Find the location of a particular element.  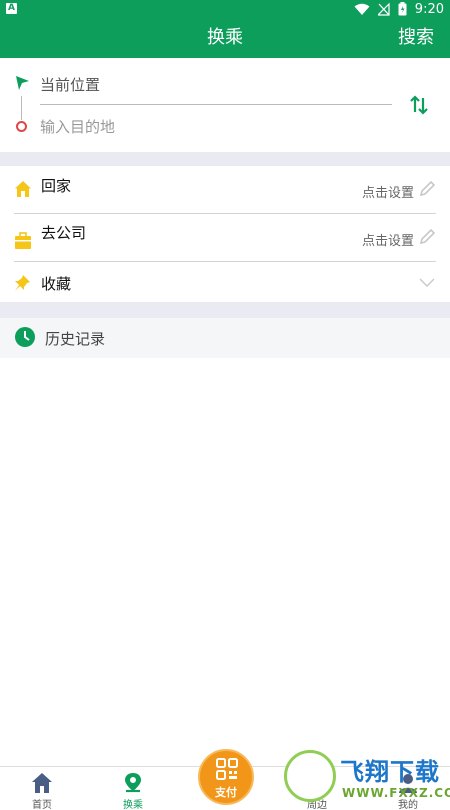

battery-icon is located at coordinates (402, 9).